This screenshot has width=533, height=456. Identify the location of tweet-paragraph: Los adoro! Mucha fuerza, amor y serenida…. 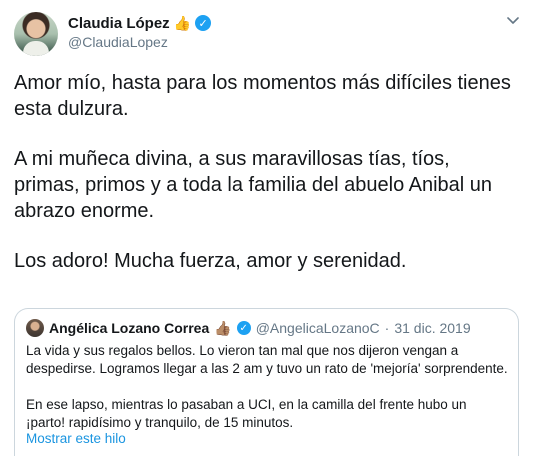
(210, 261).